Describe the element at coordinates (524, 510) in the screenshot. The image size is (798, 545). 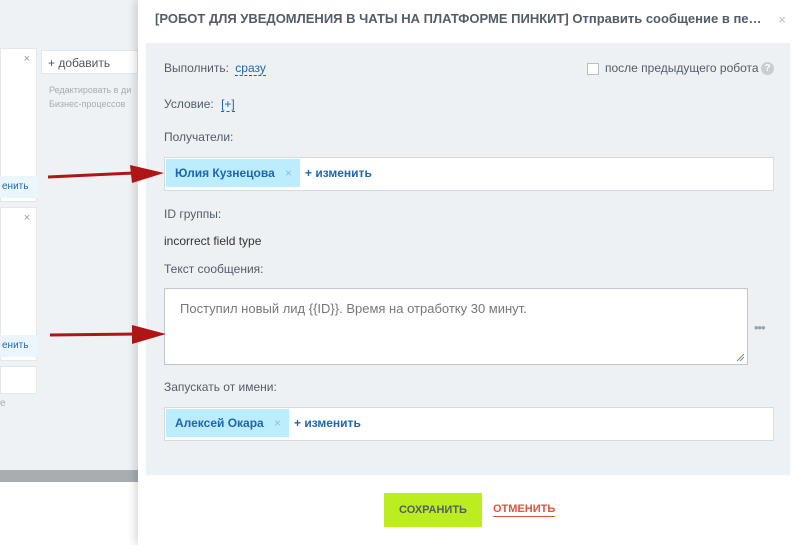
I see `cancel-button: ОТМЕНИТЬ` at that location.